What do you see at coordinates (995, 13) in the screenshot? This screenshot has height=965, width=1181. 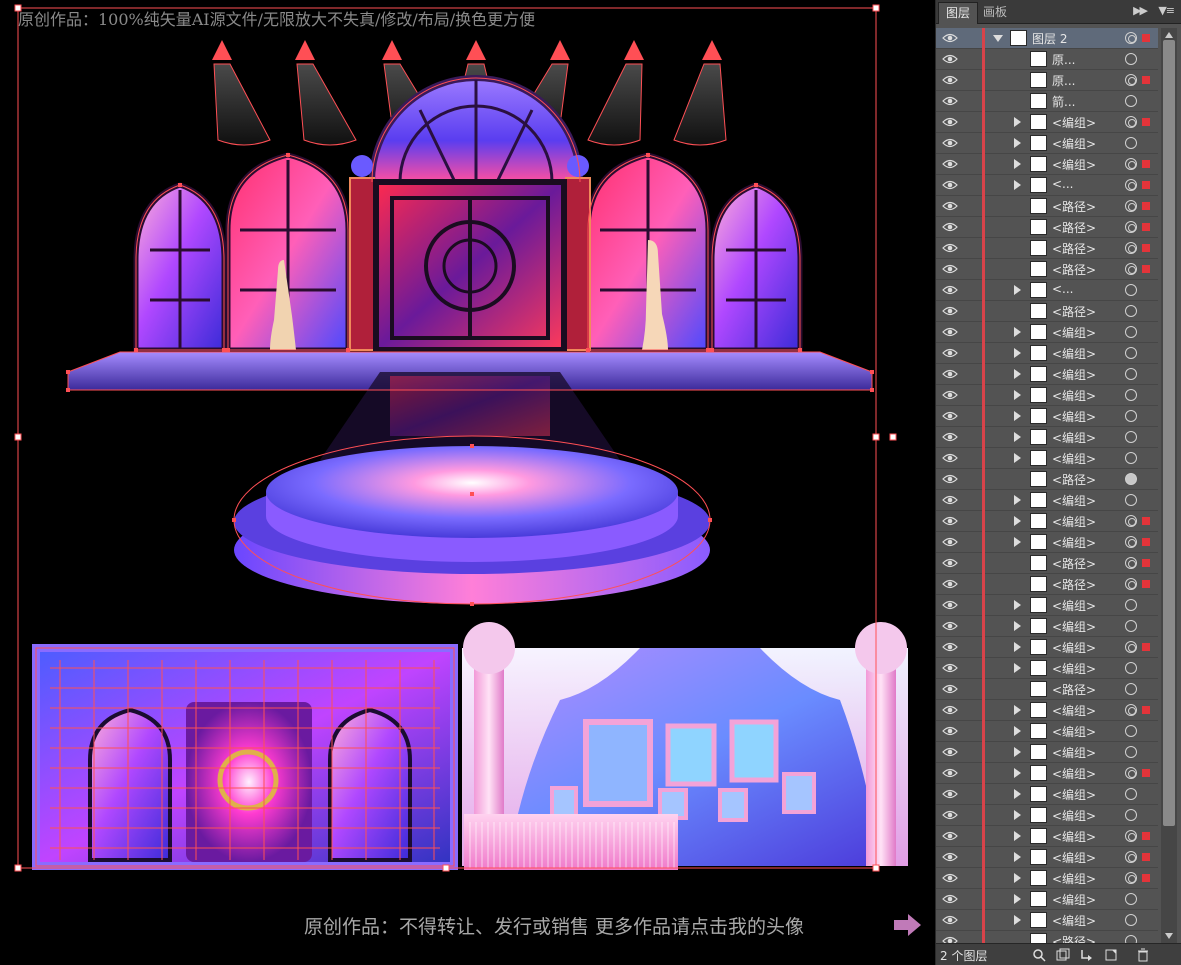 I see `tab-artboards: 画板` at bounding box center [995, 13].